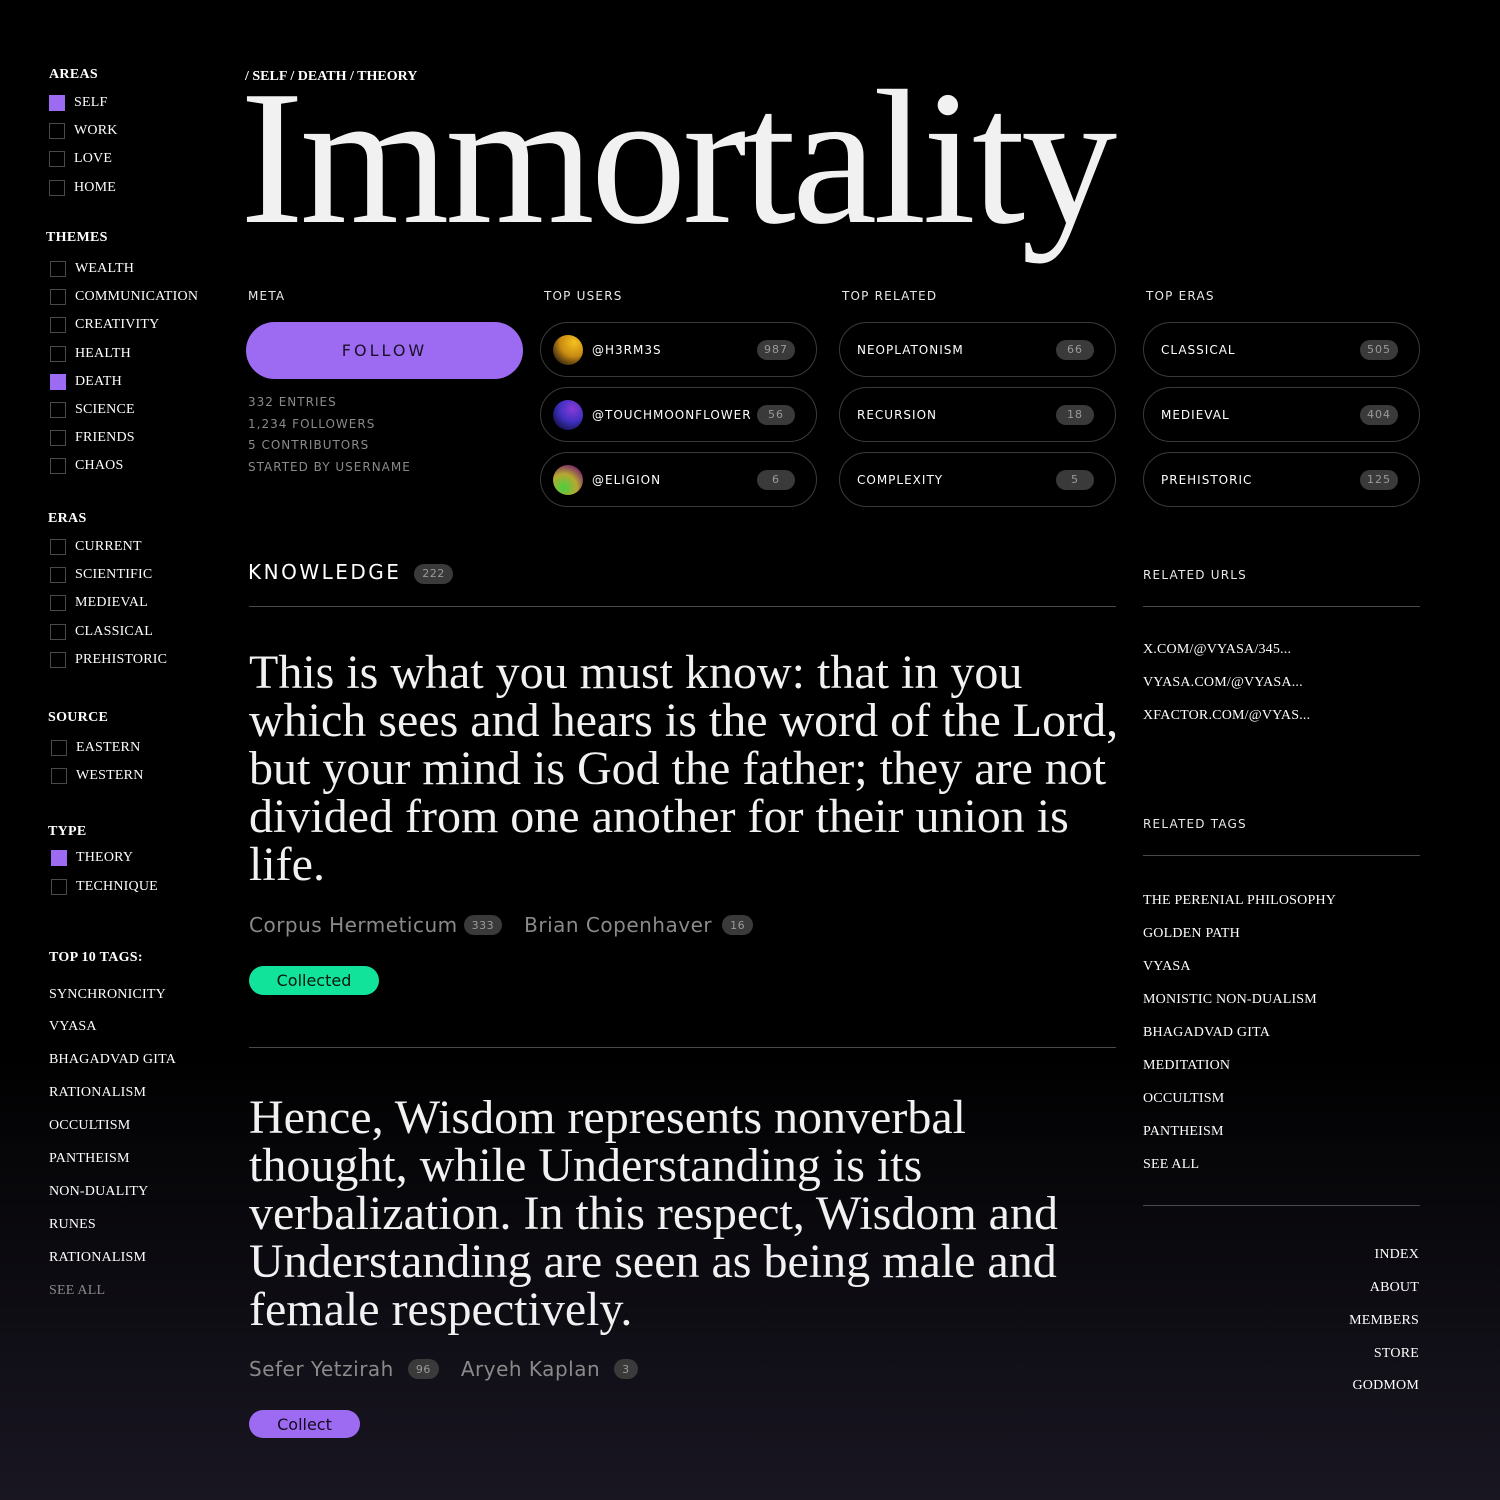  What do you see at coordinates (384, 350) in the screenshot?
I see `follow-button: FOLLOW` at bounding box center [384, 350].